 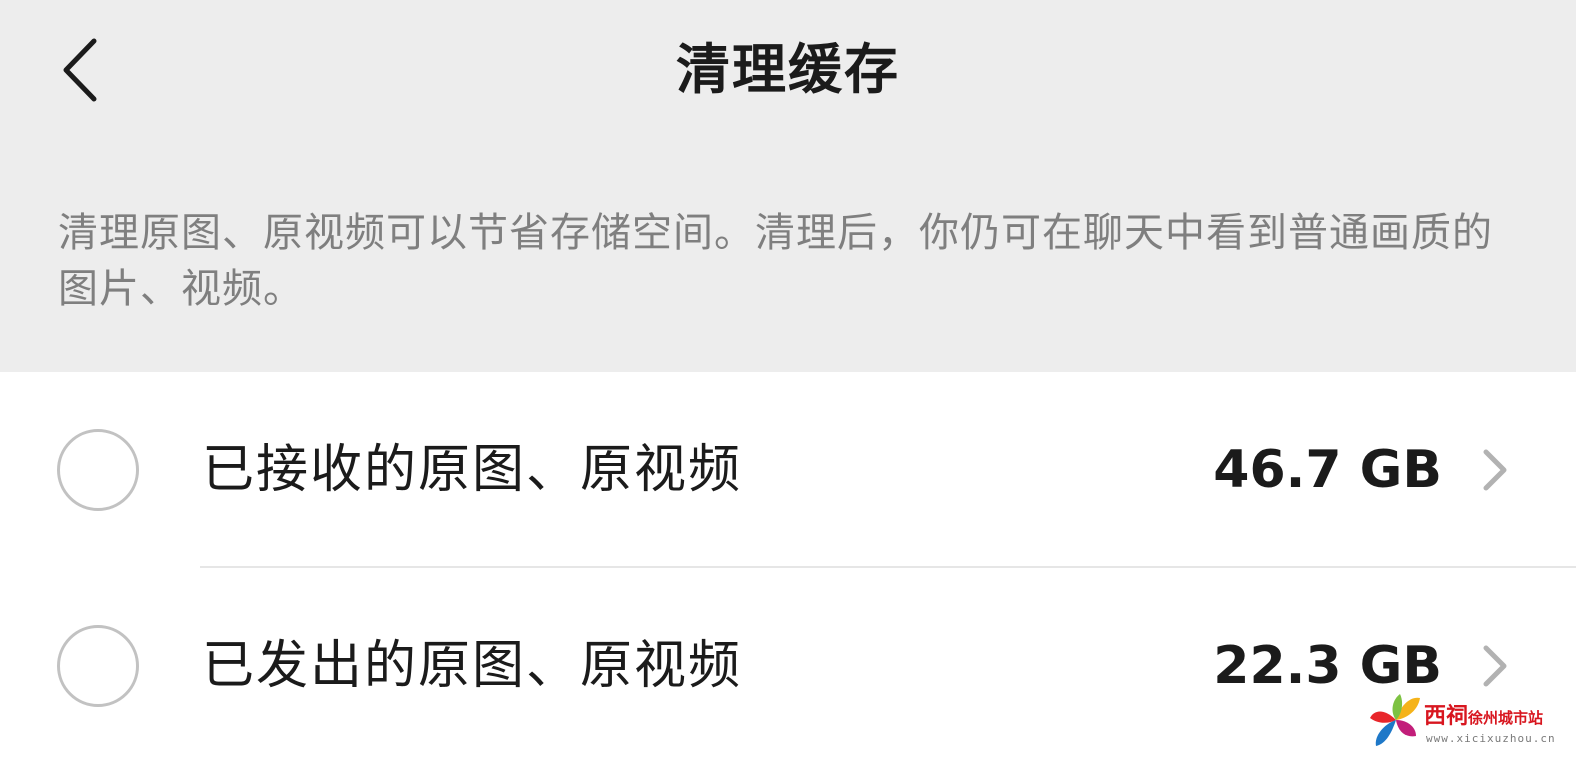 I want to click on pinwheel-logo-icon, so click(x=1395, y=720).